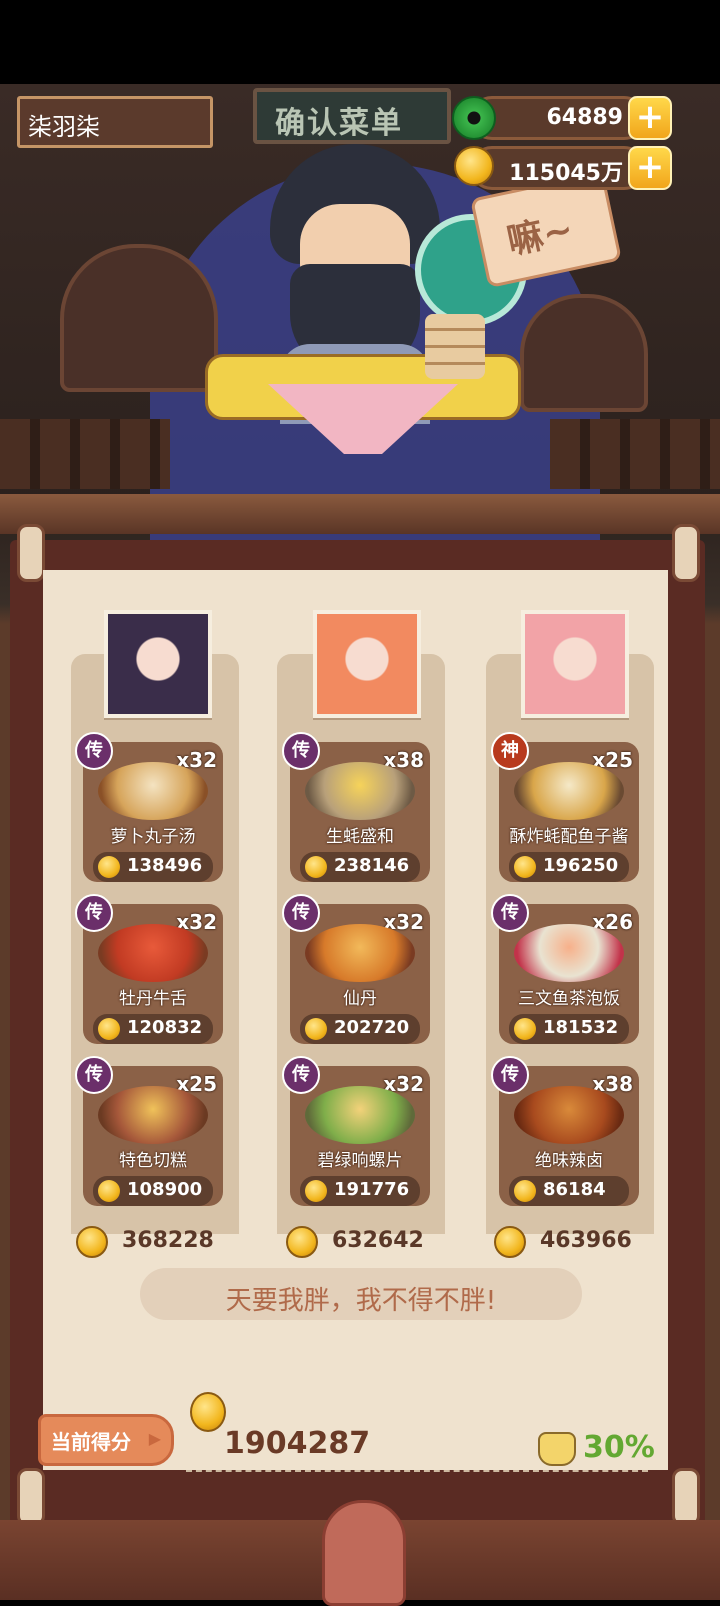  Describe the element at coordinates (153, 1161) in the screenshot. I see `dish-name: 特色切糕` at that location.